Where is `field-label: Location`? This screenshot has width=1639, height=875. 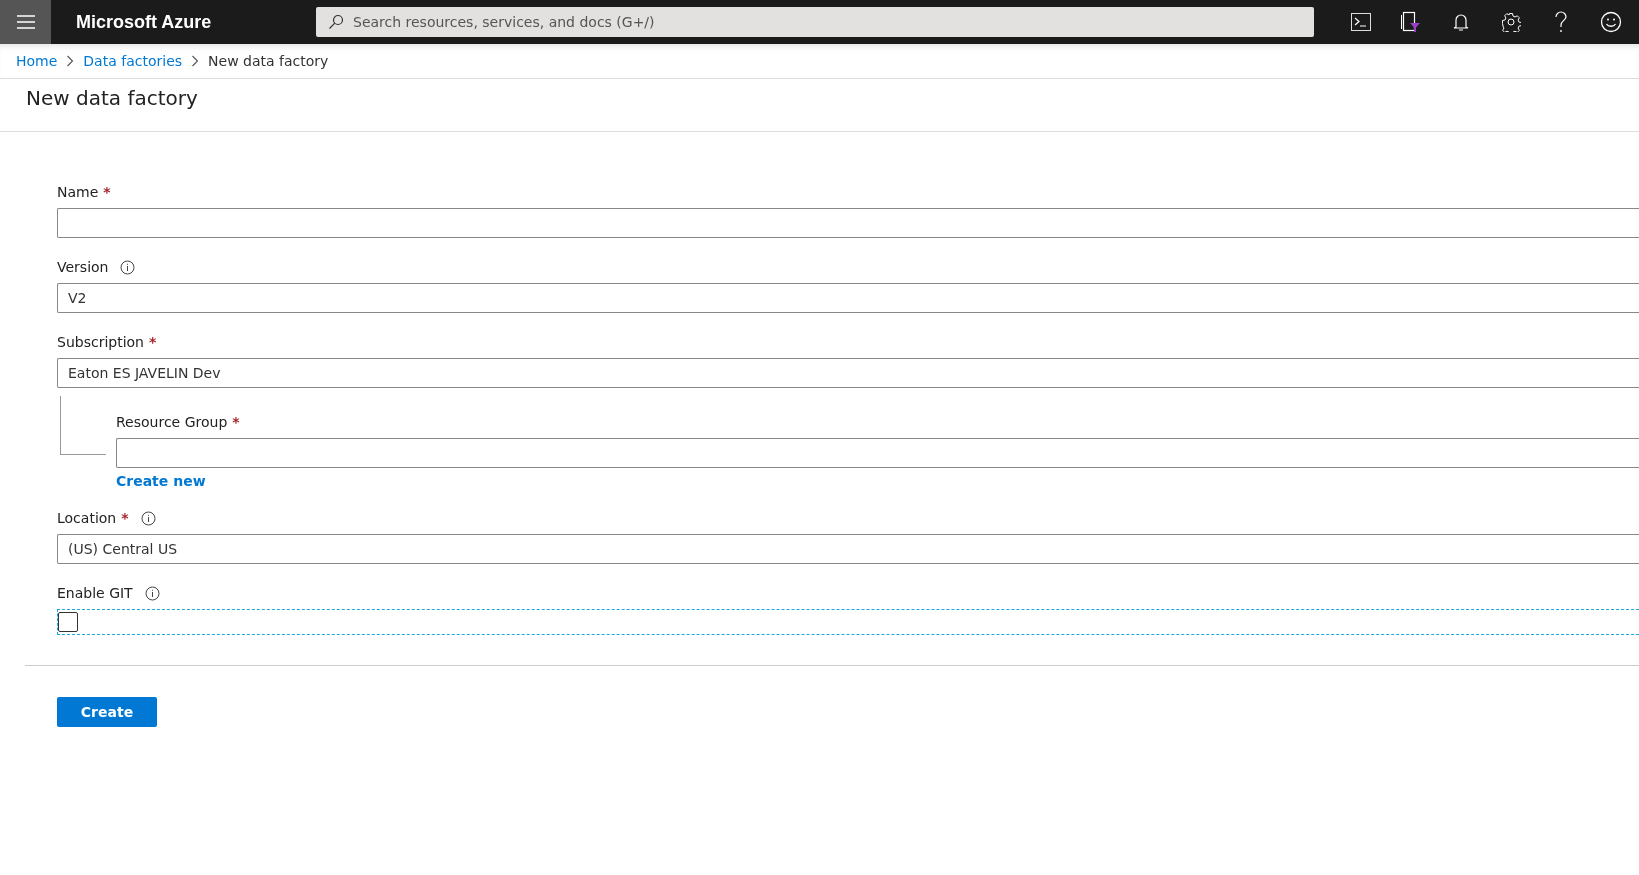
field-label: Location is located at coordinates (87, 518).